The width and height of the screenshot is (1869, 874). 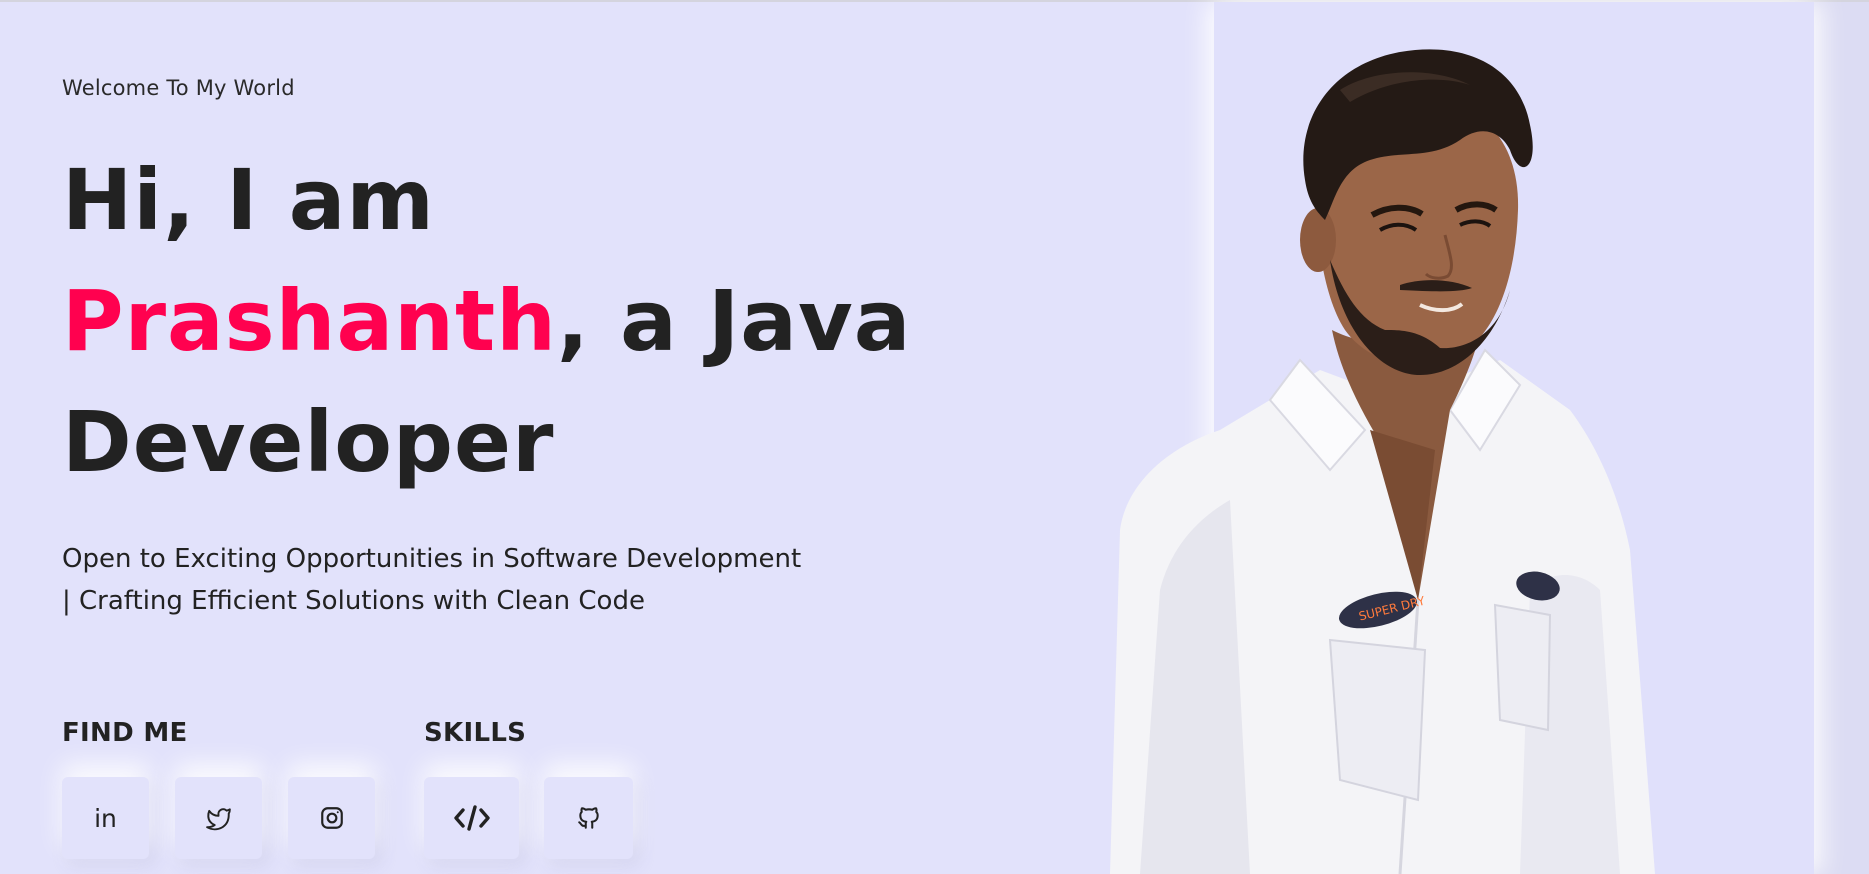 What do you see at coordinates (309, 321) in the screenshot?
I see `hero-name: Prashanth` at bounding box center [309, 321].